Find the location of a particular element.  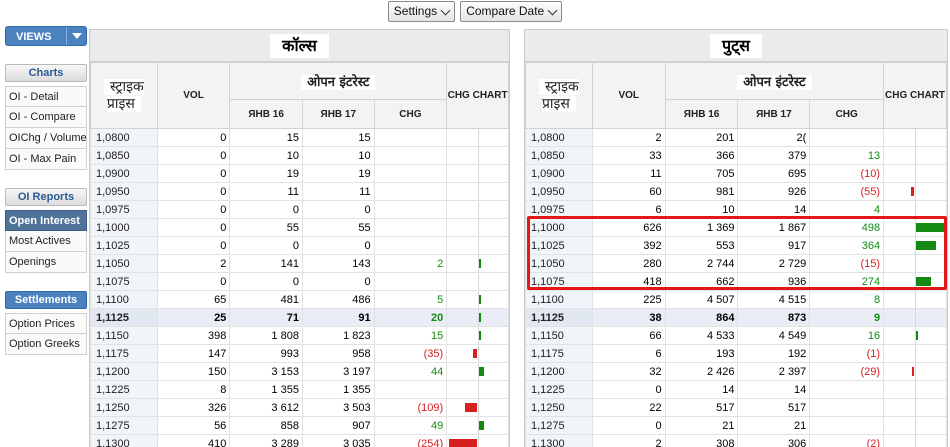

month1-oi-cell: 1 355 is located at coordinates (266, 389).